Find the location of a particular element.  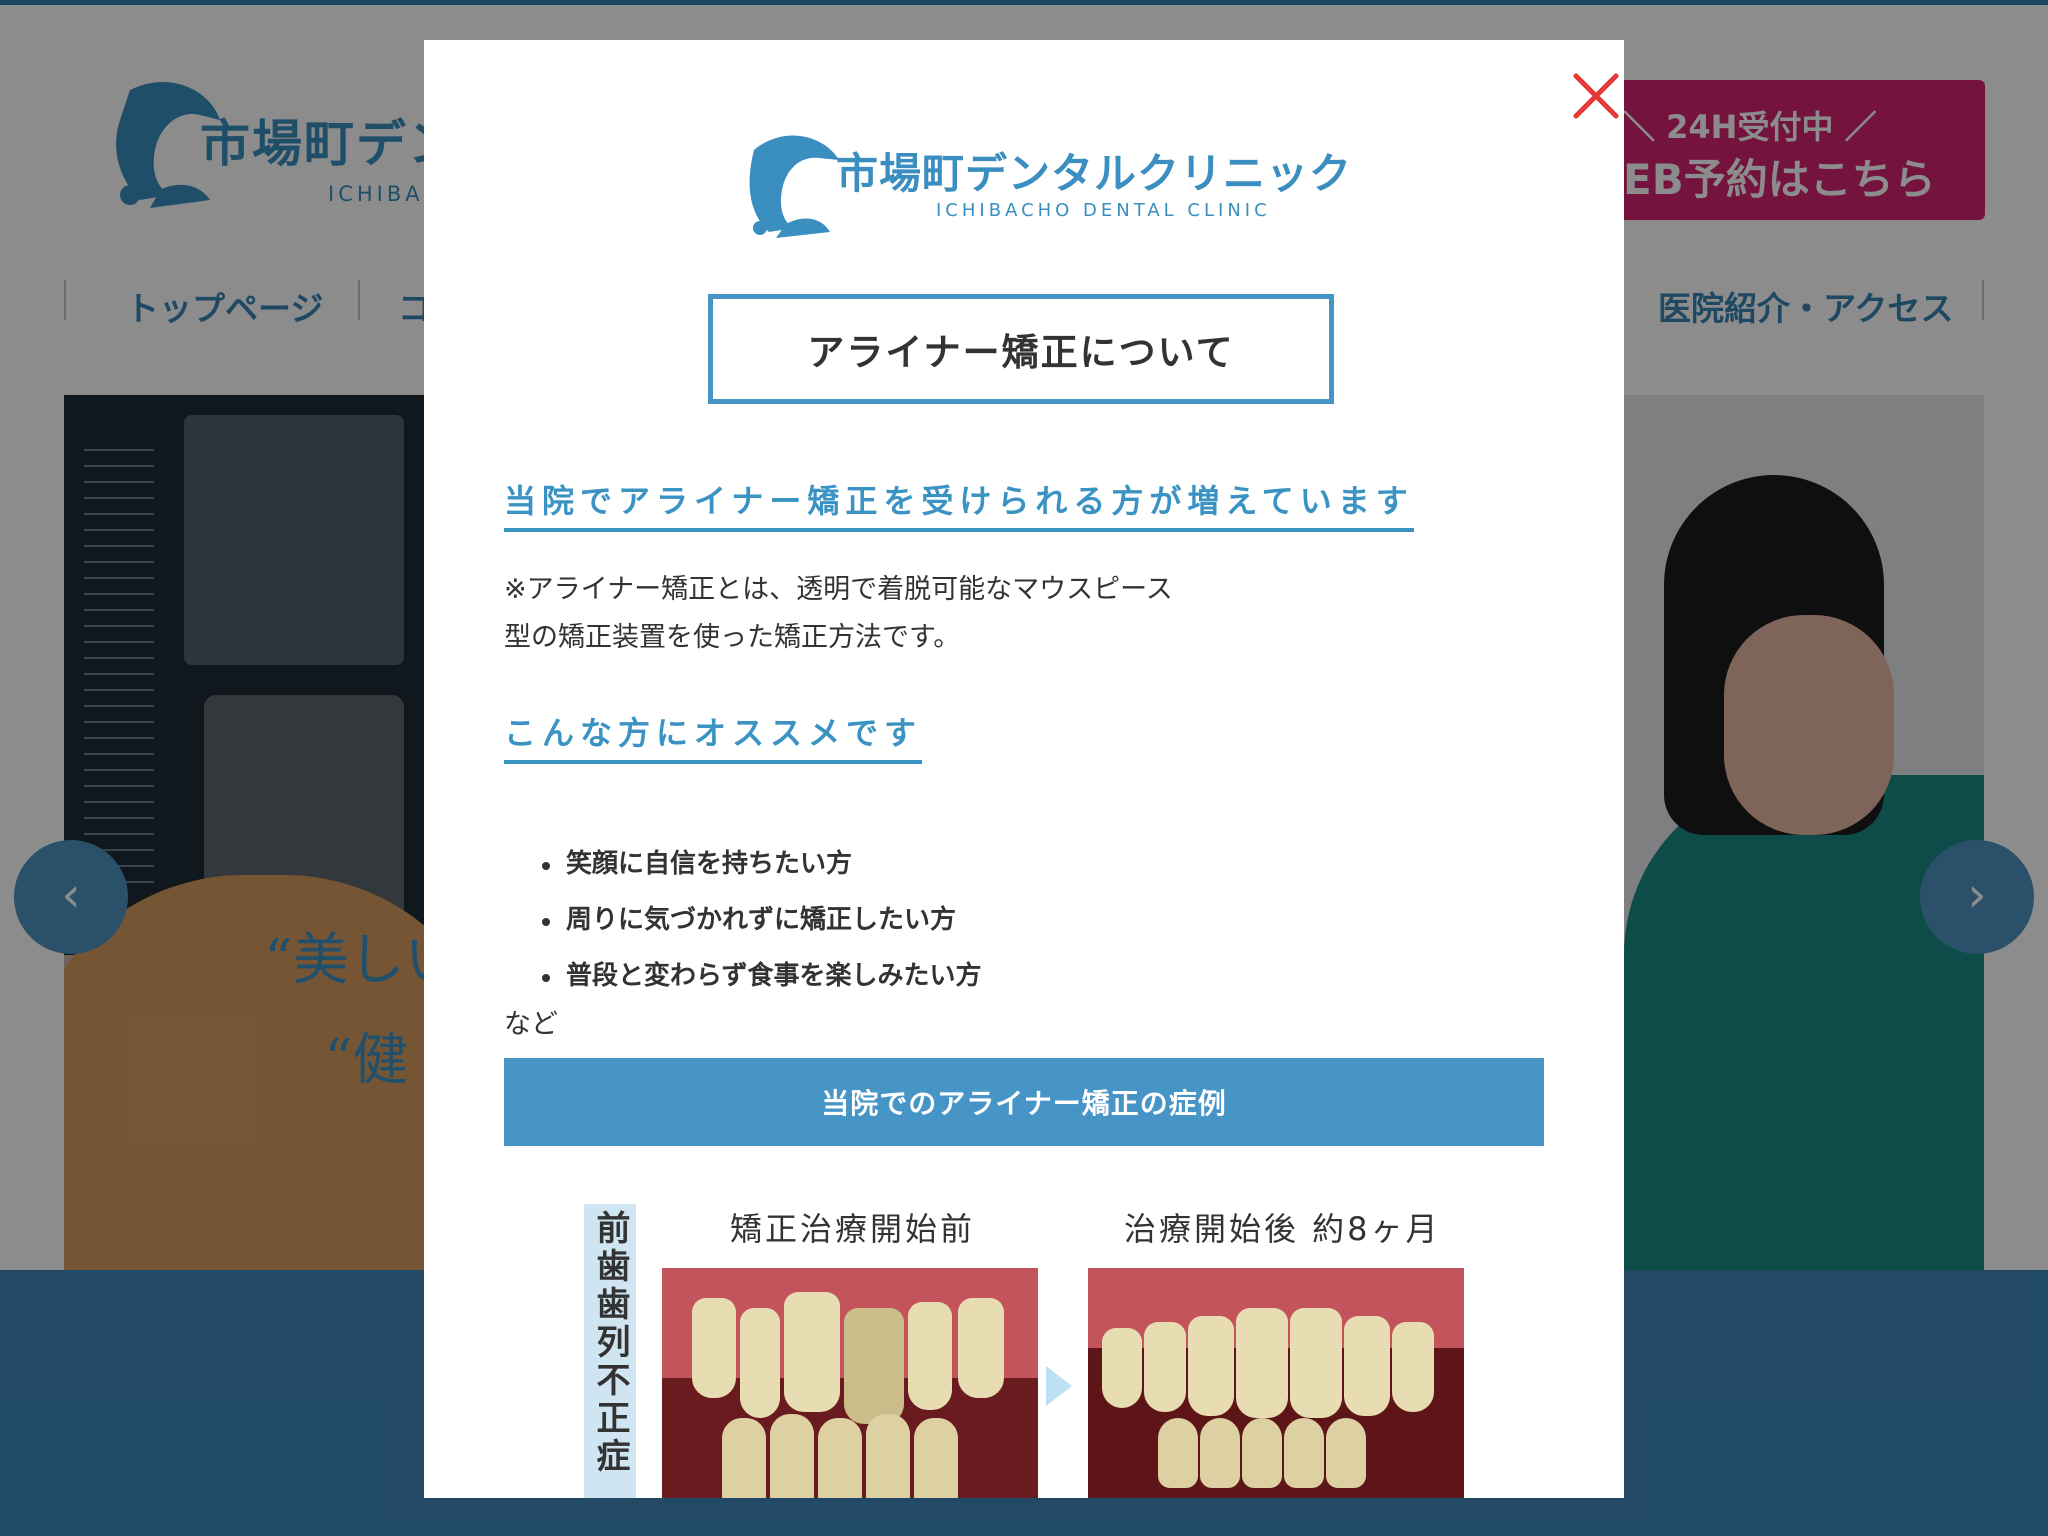

modal-clinic-sub: ICHIBACHO DENTAL CLINIC is located at coordinates (1103, 210).